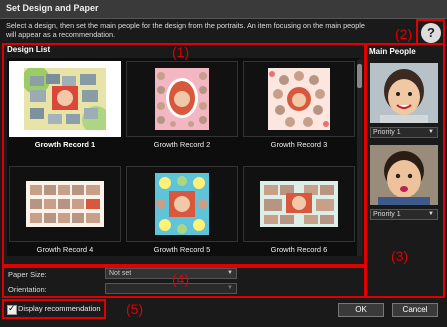 Image resolution: width=447 pixels, height=327 pixels. Describe the element at coordinates (361, 310) in the screenshot. I see `ok-button: OK` at that location.